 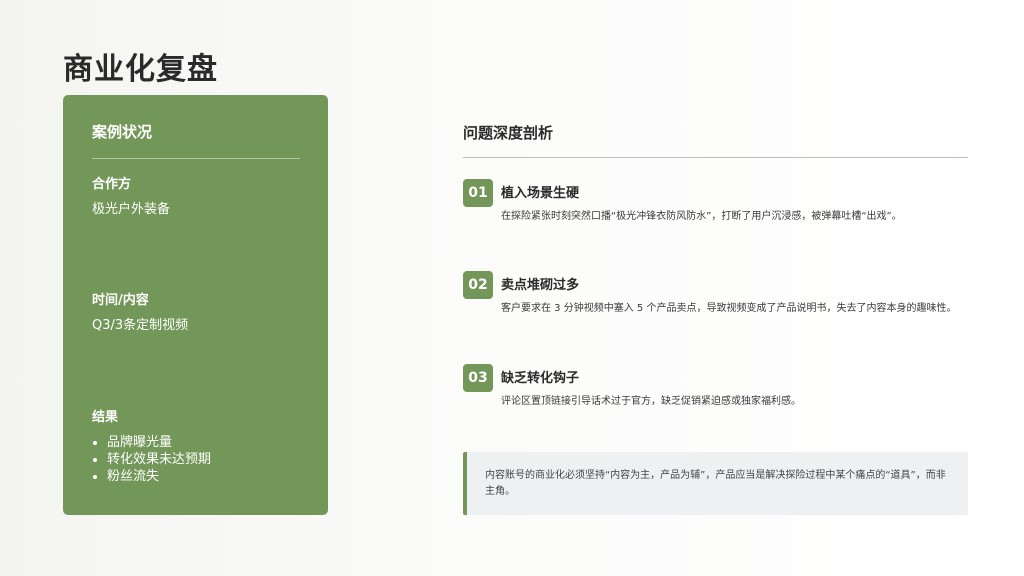 I want to click on result-item: 粉丝流失, so click(x=196, y=476).